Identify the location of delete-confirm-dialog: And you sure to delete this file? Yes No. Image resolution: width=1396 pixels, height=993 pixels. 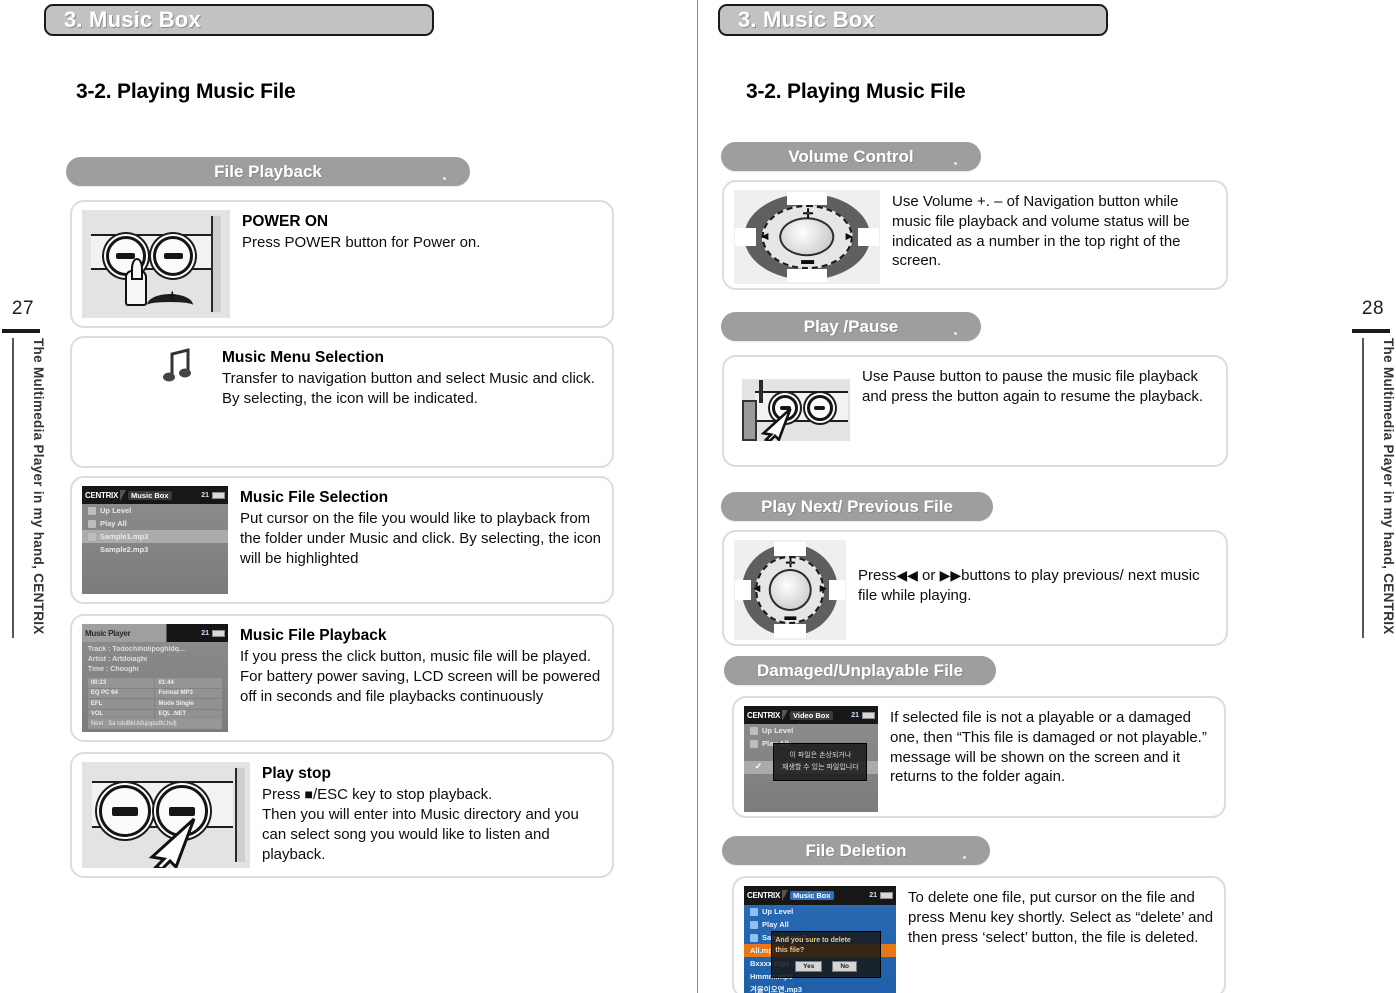
(826, 954).